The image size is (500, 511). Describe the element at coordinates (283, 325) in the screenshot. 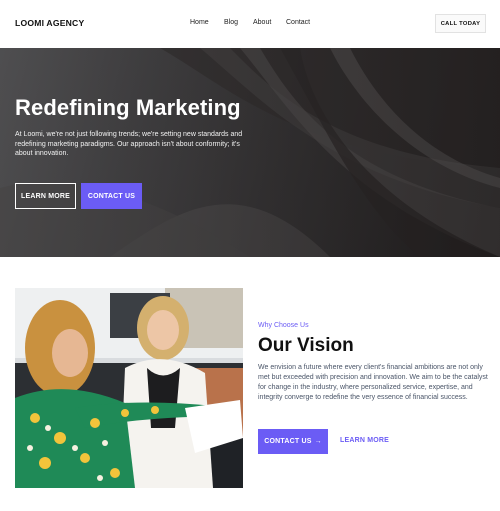

I see `section-eyebrow: Why Choose Us` at that location.